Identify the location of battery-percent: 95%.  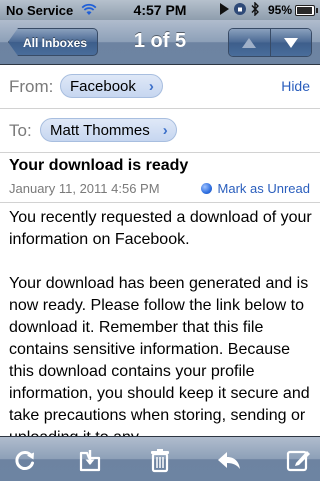
(279, 10).